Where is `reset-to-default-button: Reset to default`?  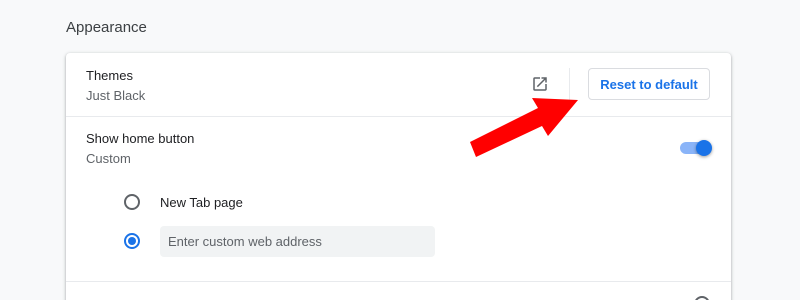 reset-to-default-button: Reset to default is located at coordinates (649, 84).